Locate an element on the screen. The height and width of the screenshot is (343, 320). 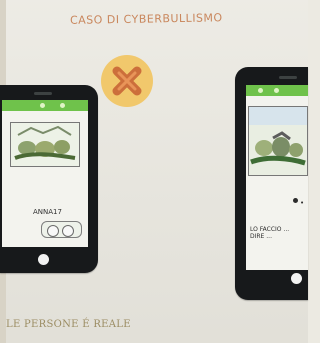
left-control-pill is located at coordinates (61, 229).